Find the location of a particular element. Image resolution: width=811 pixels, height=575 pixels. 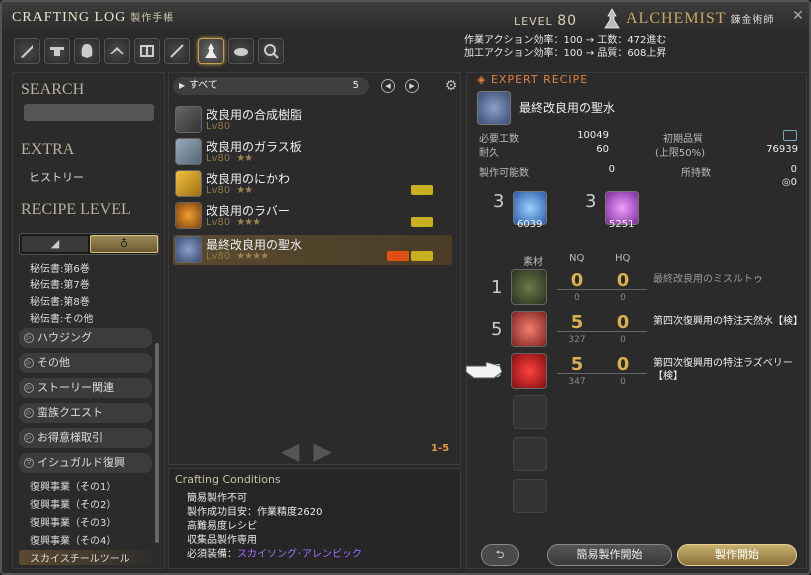

next-page-icon: ▶ is located at coordinates (412, 86).